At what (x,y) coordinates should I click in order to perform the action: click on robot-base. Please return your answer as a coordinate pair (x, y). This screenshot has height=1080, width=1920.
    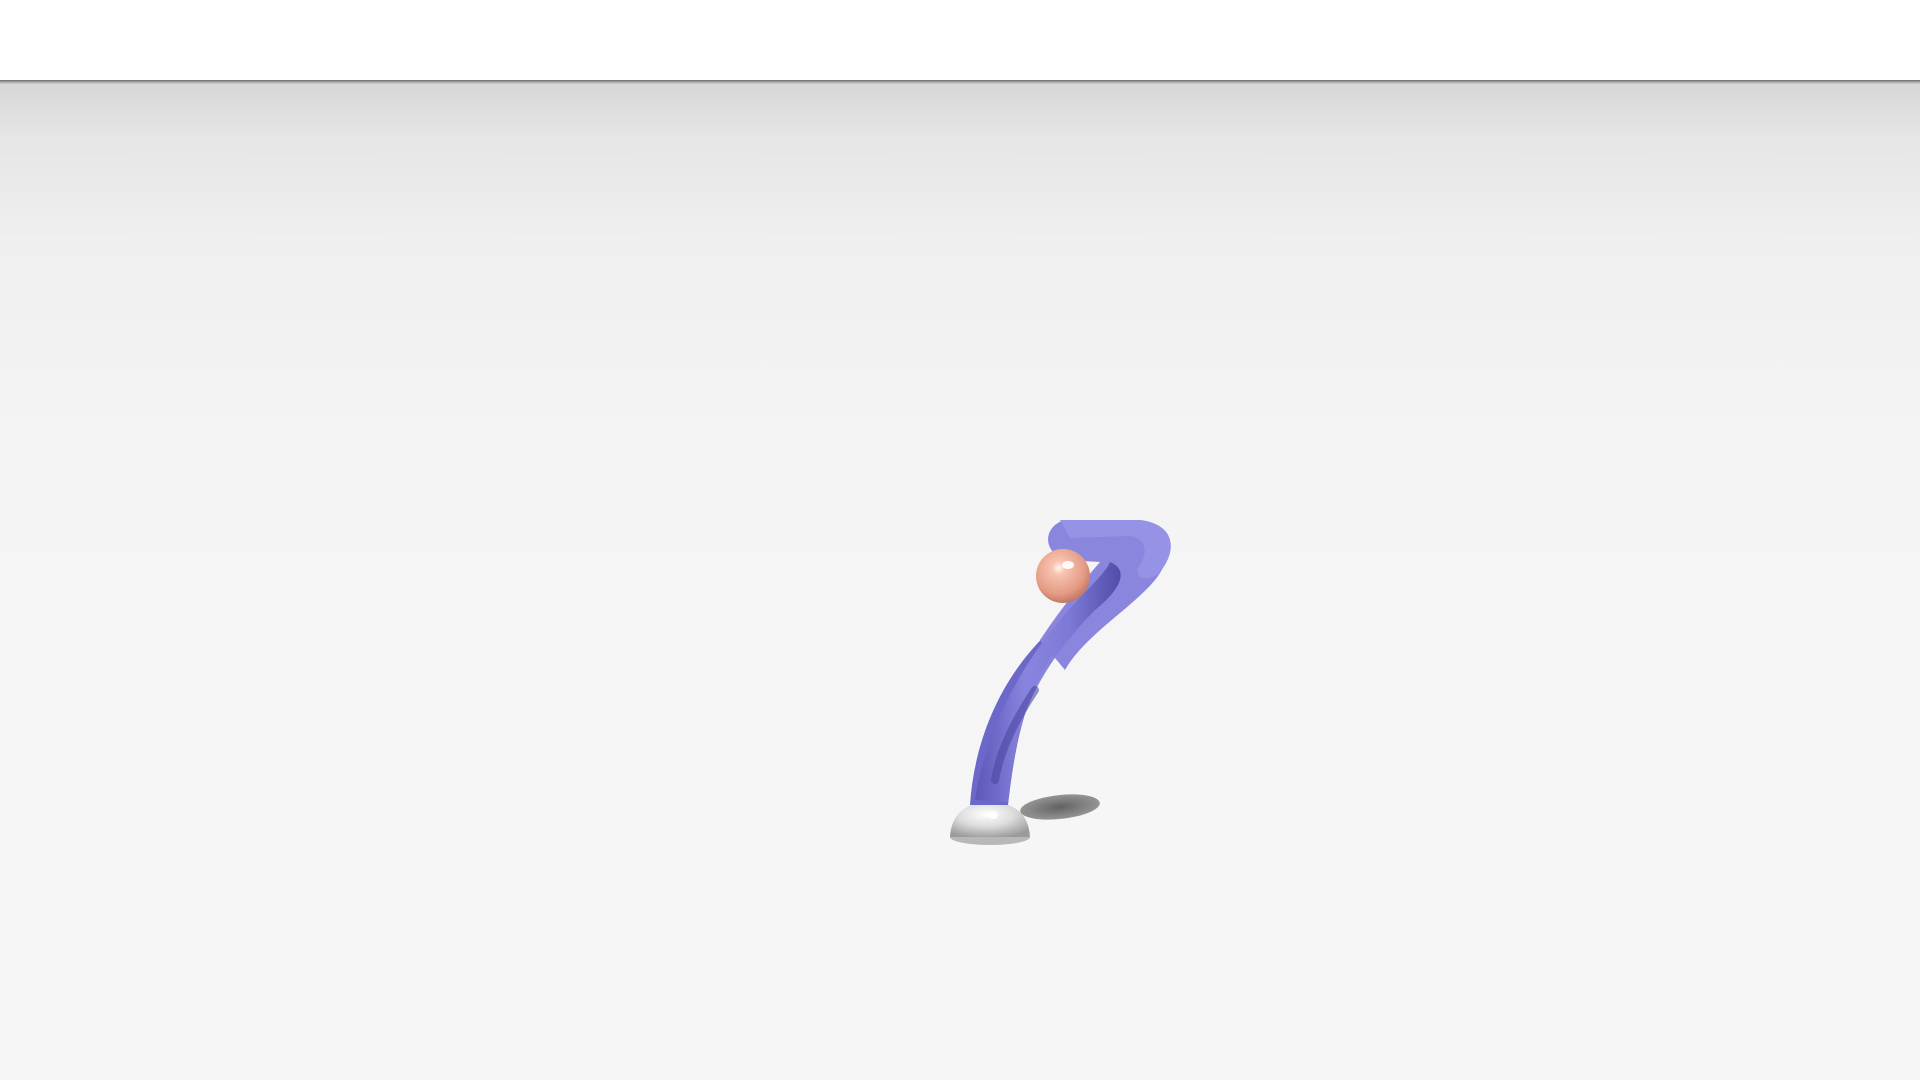
    Looking at the image, I should click on (990, 823).